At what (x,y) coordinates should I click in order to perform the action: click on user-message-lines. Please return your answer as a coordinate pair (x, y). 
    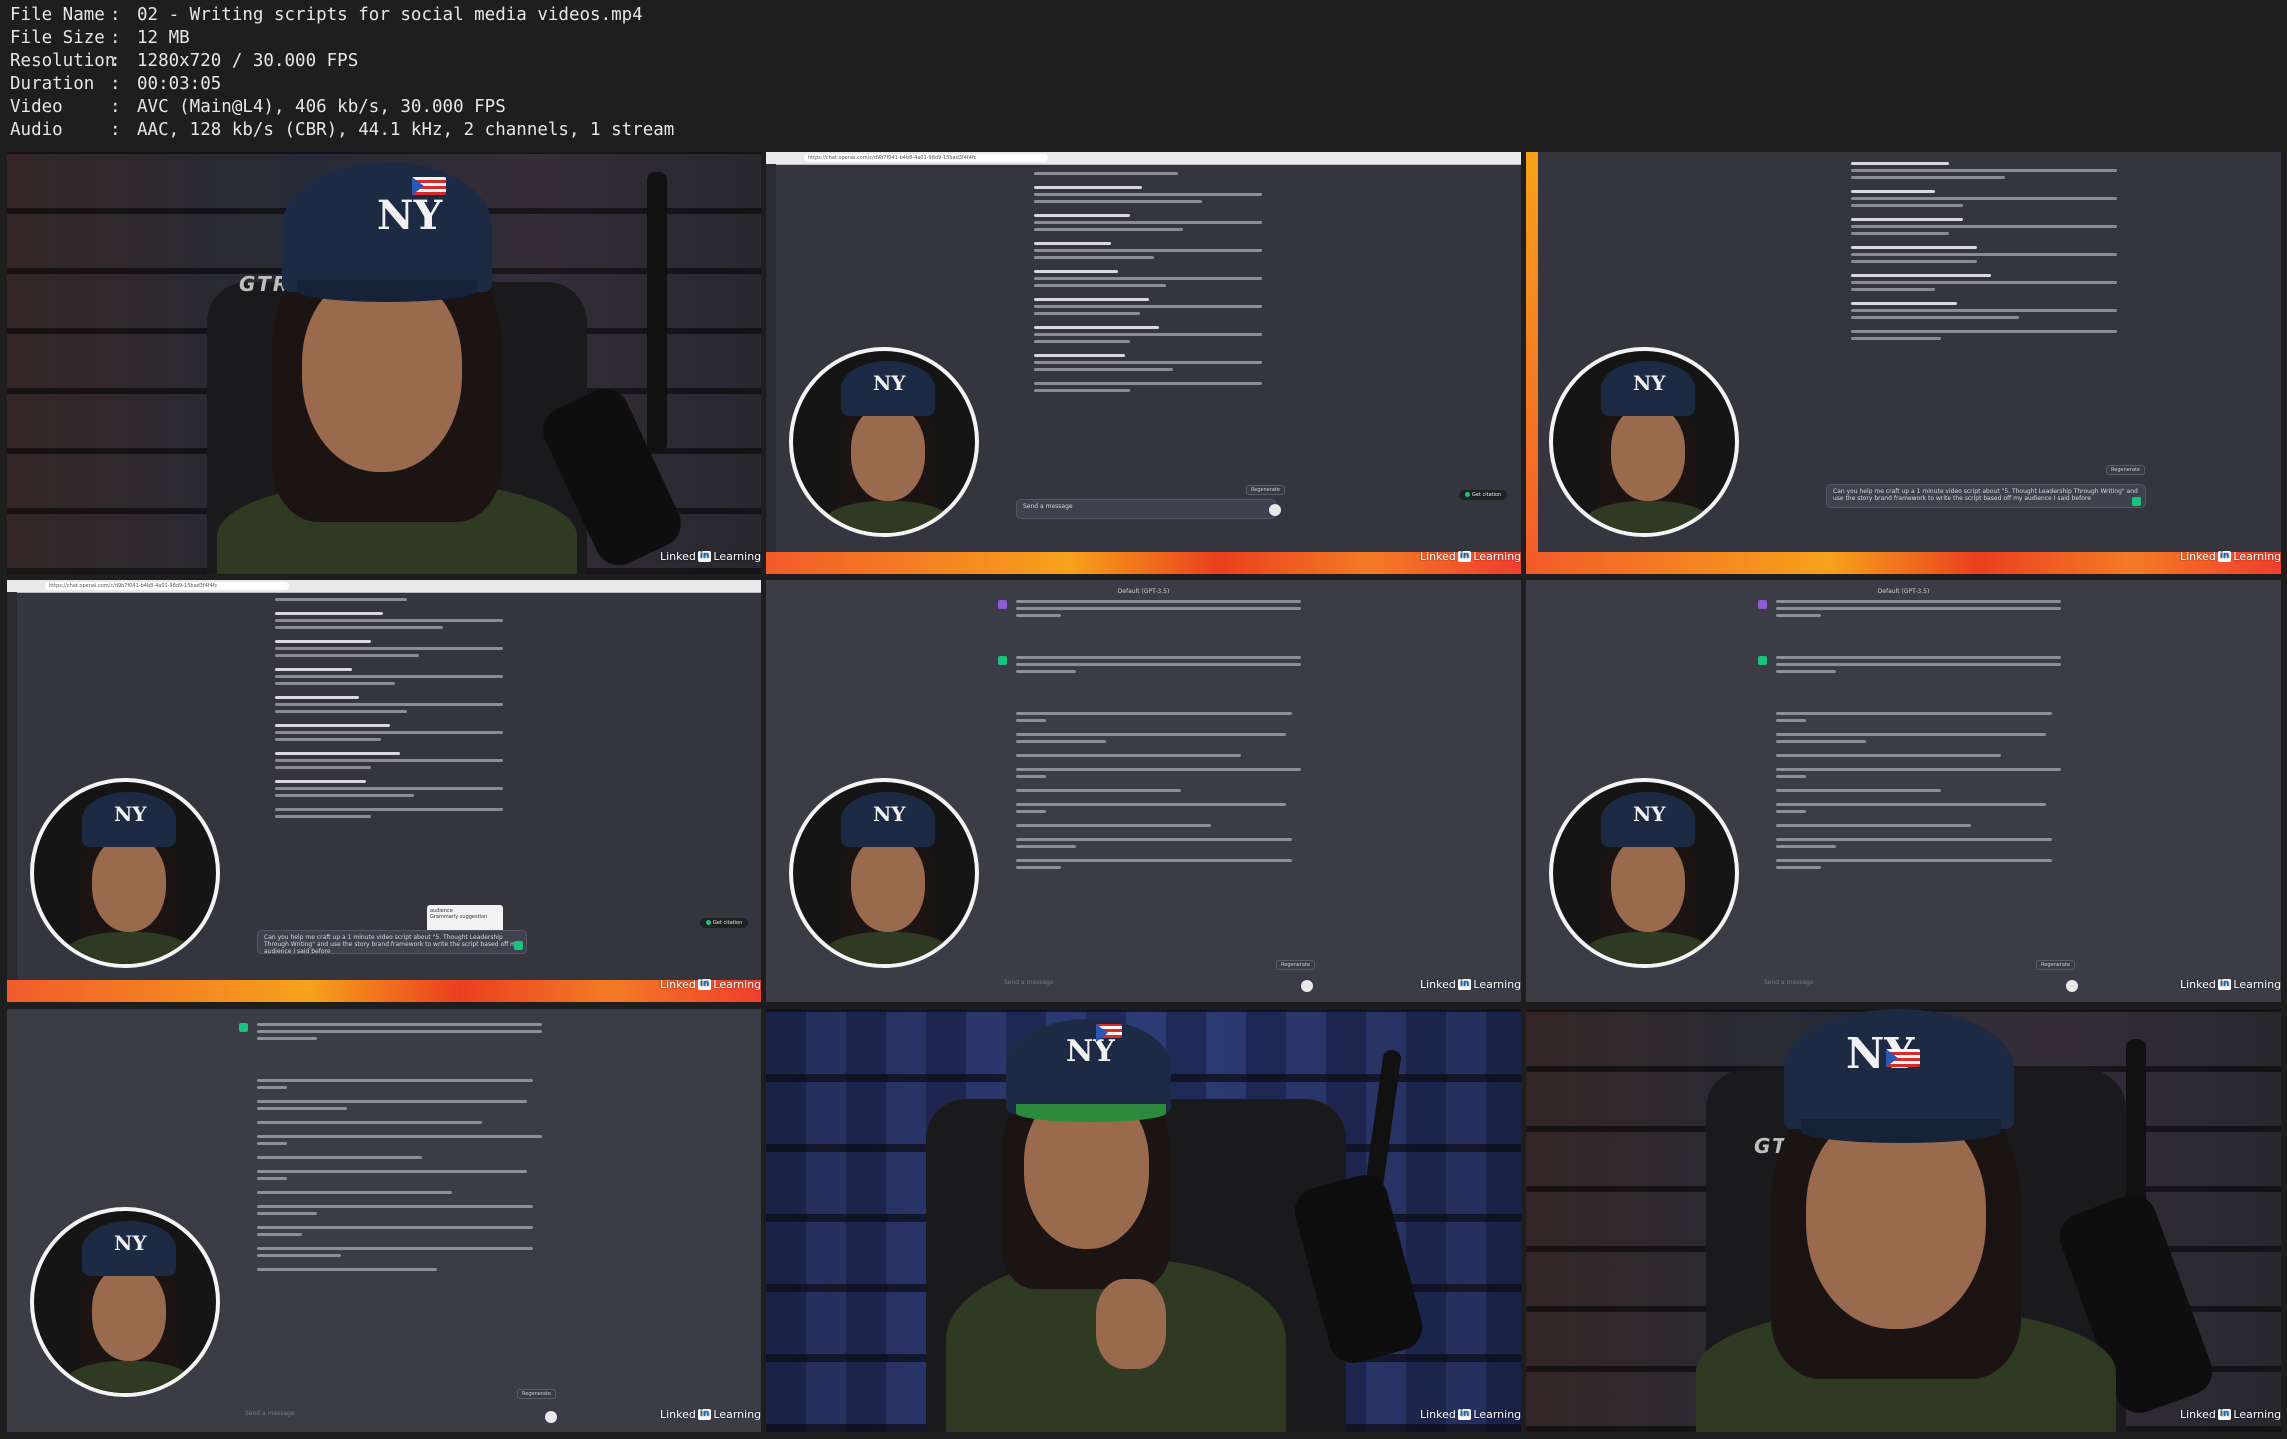
    Looking at the image, I should click on (1166, 610).